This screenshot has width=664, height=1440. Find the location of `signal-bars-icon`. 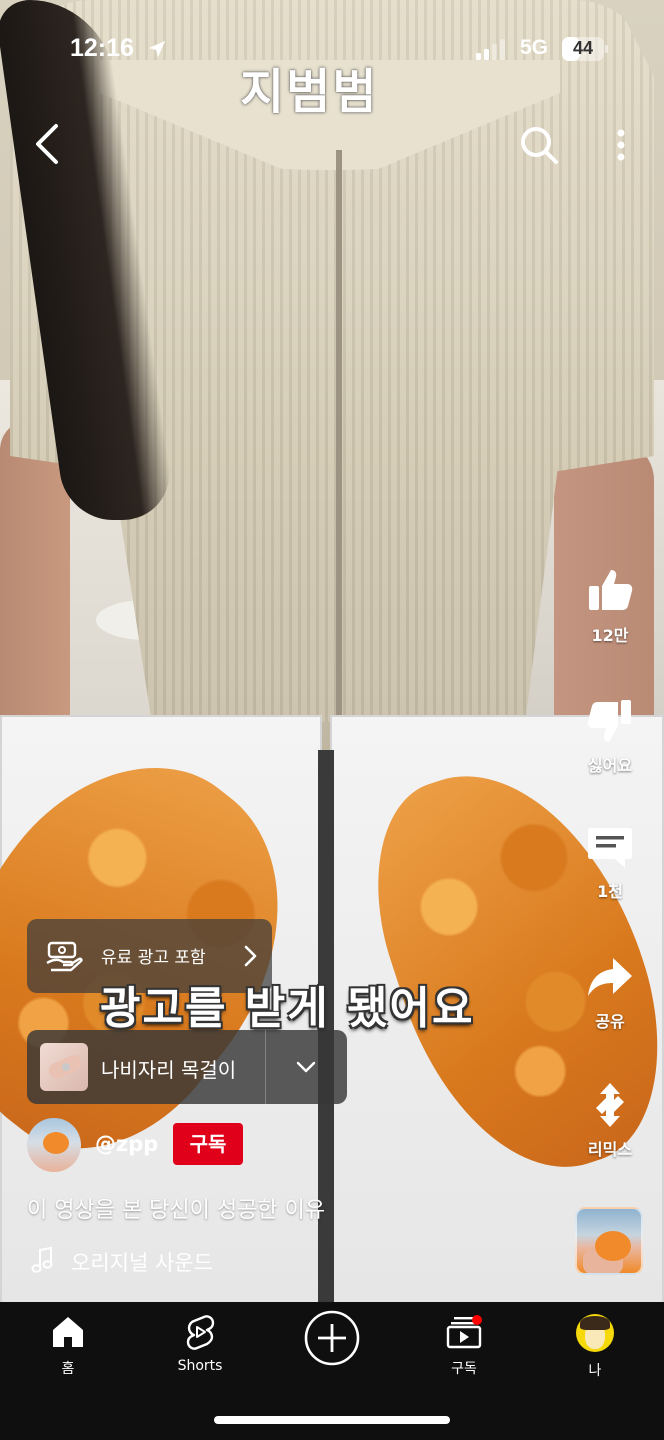

signal-bars-icon is located at coordinates (490, 49).